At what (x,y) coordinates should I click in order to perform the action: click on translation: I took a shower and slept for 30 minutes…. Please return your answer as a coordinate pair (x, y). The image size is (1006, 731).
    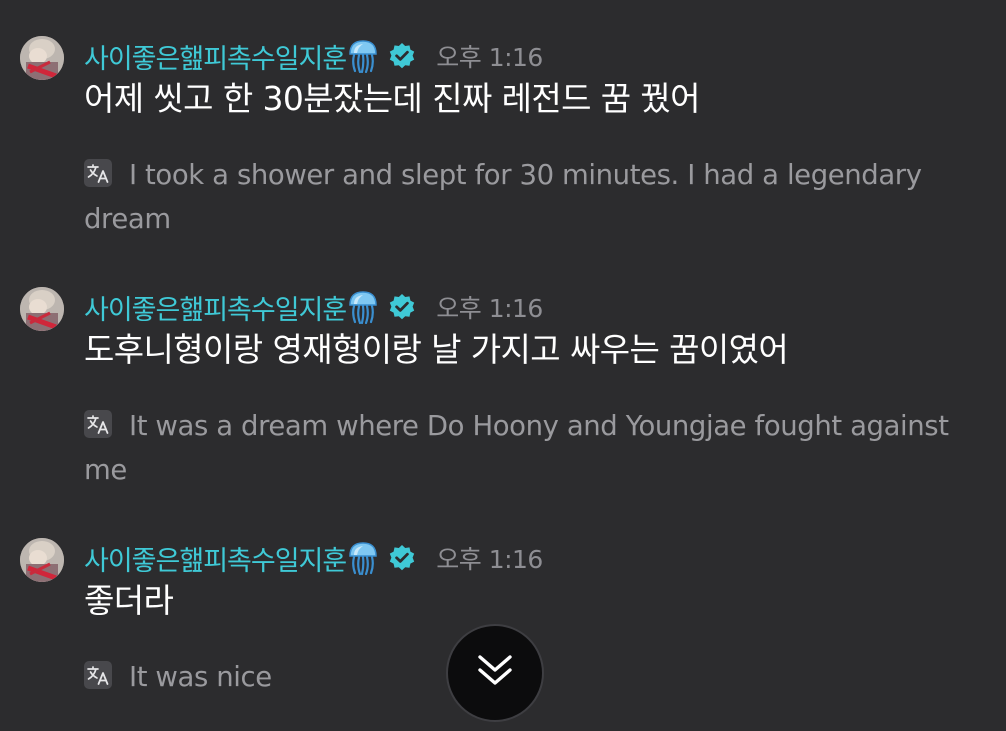
    Looking at the image, I should click on (524, 197).